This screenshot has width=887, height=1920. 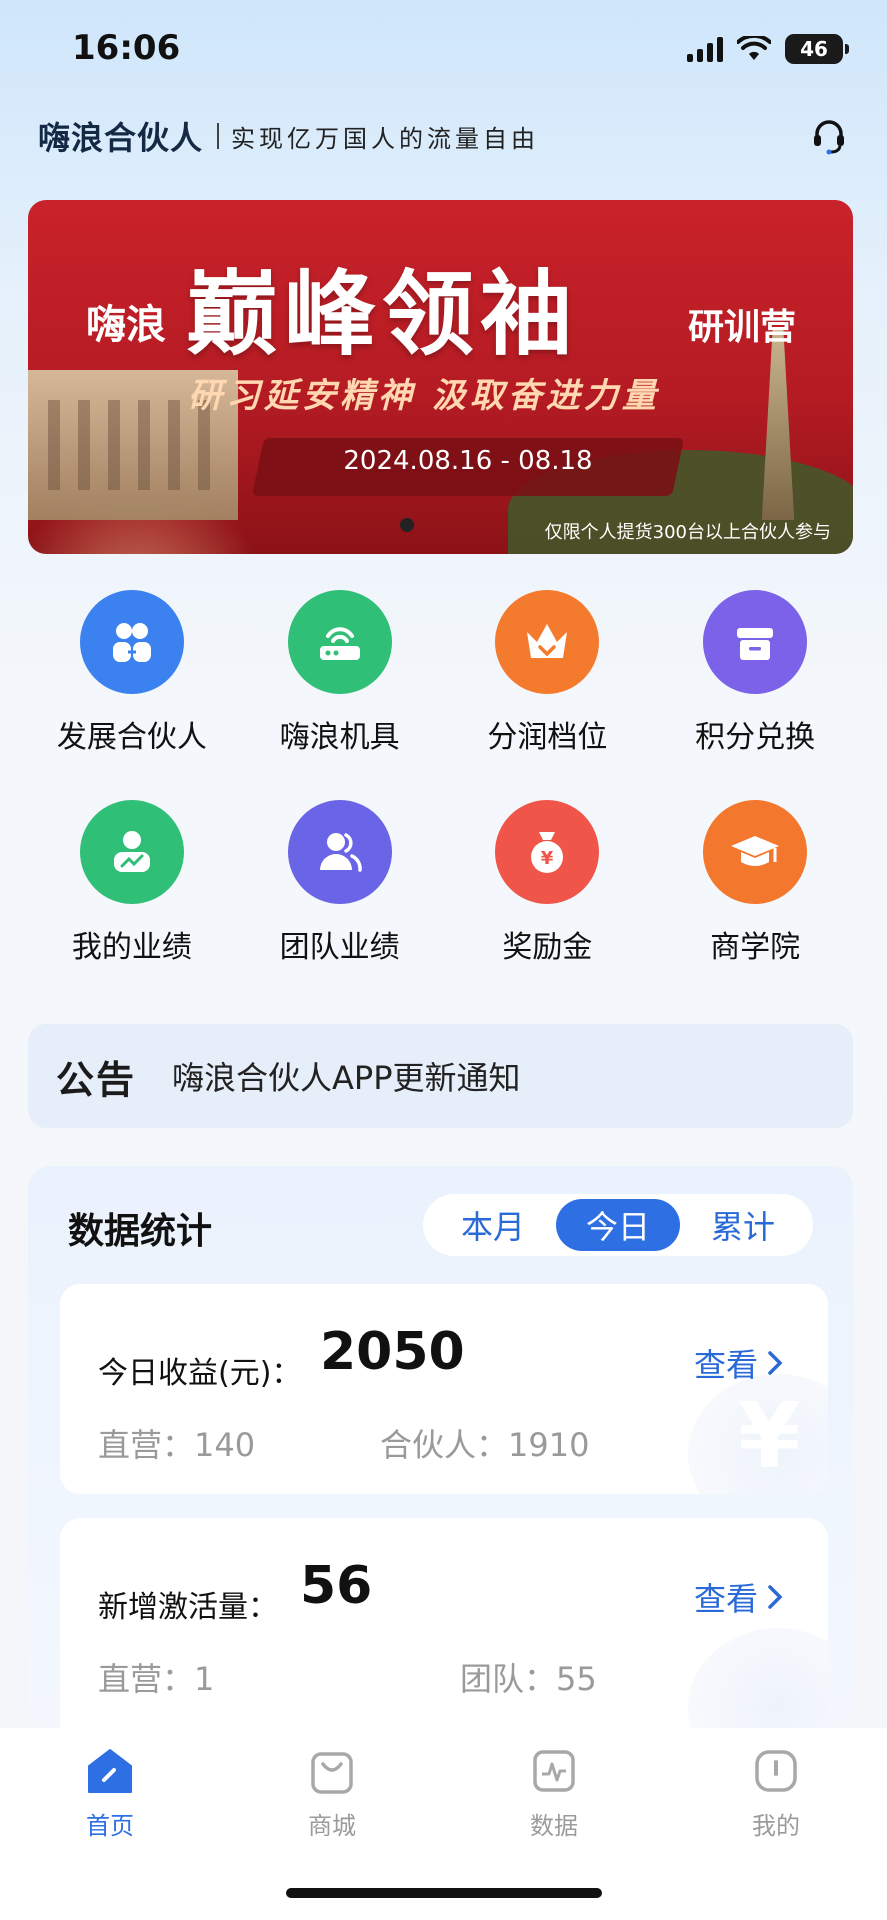 I want to click on status-bar: 16:06 46, so click(x=443, y=50).